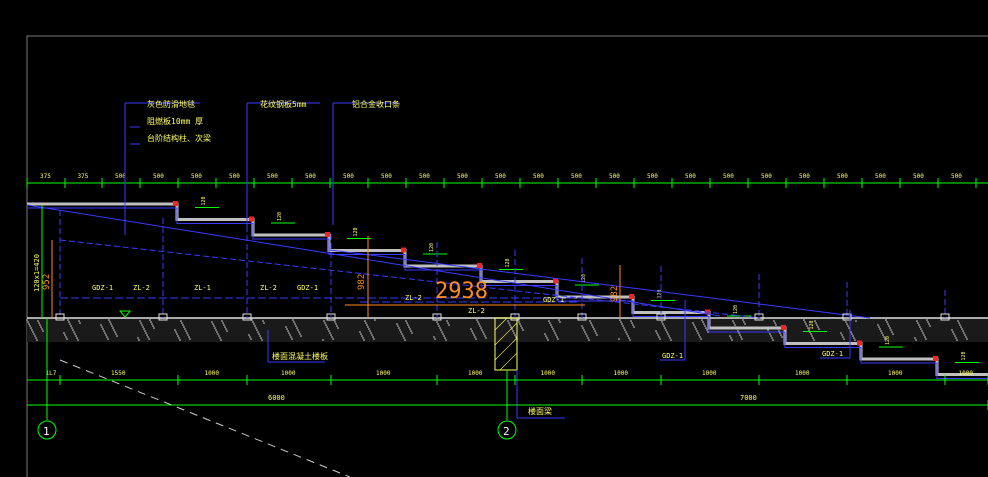 The height and width of the screenshot is (477, 988). I want to click on total-dim-2: 7000, so click(748, 398).